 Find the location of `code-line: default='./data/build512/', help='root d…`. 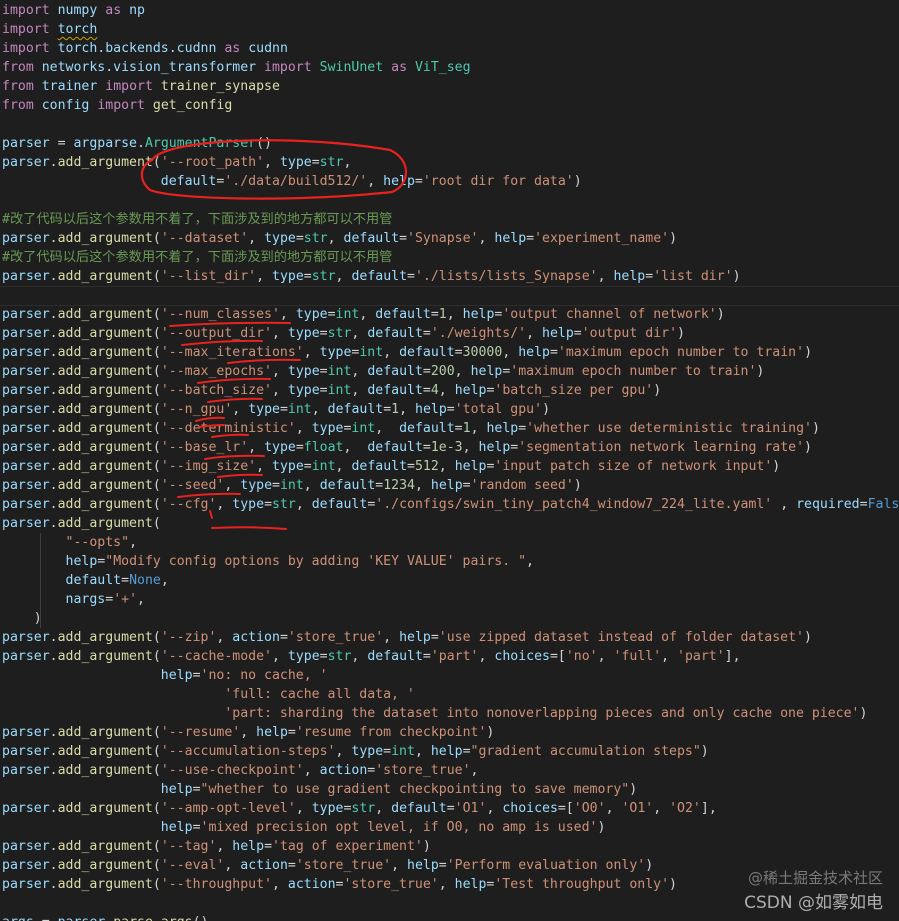

code-line: default='./data/build512/', help='root d… is located at coordinates (292, 181).